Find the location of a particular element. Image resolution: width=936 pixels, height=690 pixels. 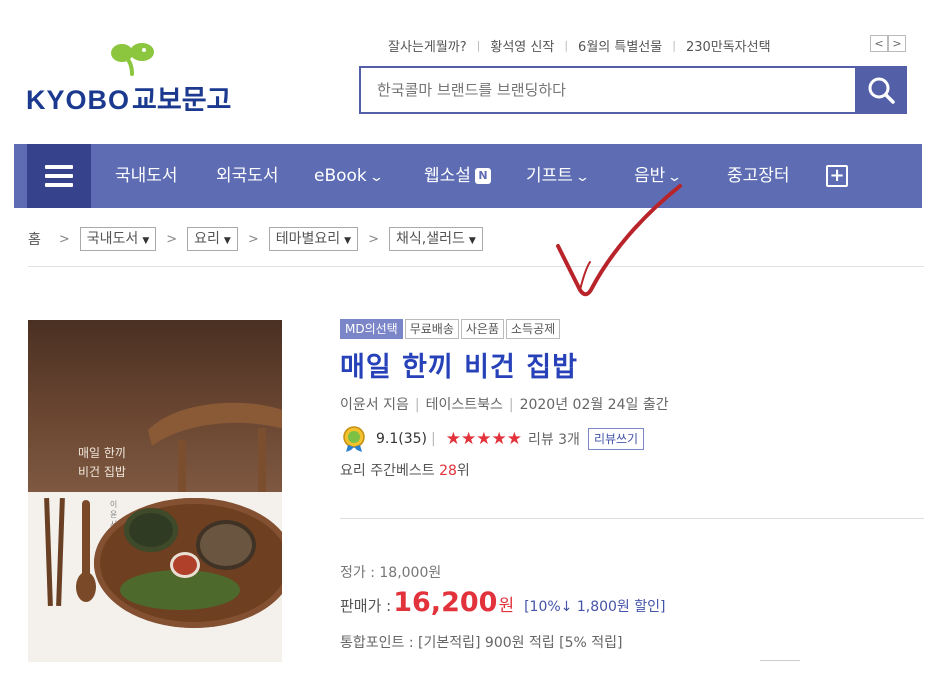

select-value: 요리 is located at coordinates (207, 239).